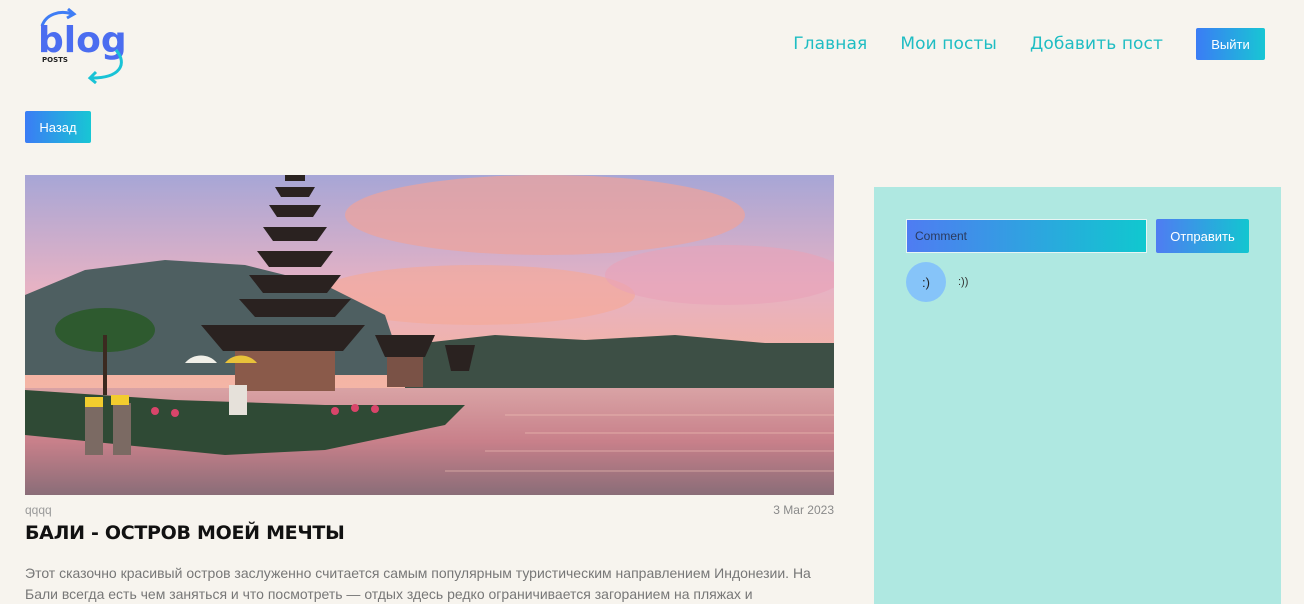 The height and width of the screenshot is (604, 1304). Describe the element at coordinates (1096, 44) in the screenshot. I see `nav-add-post: Добавить пост` at that location.